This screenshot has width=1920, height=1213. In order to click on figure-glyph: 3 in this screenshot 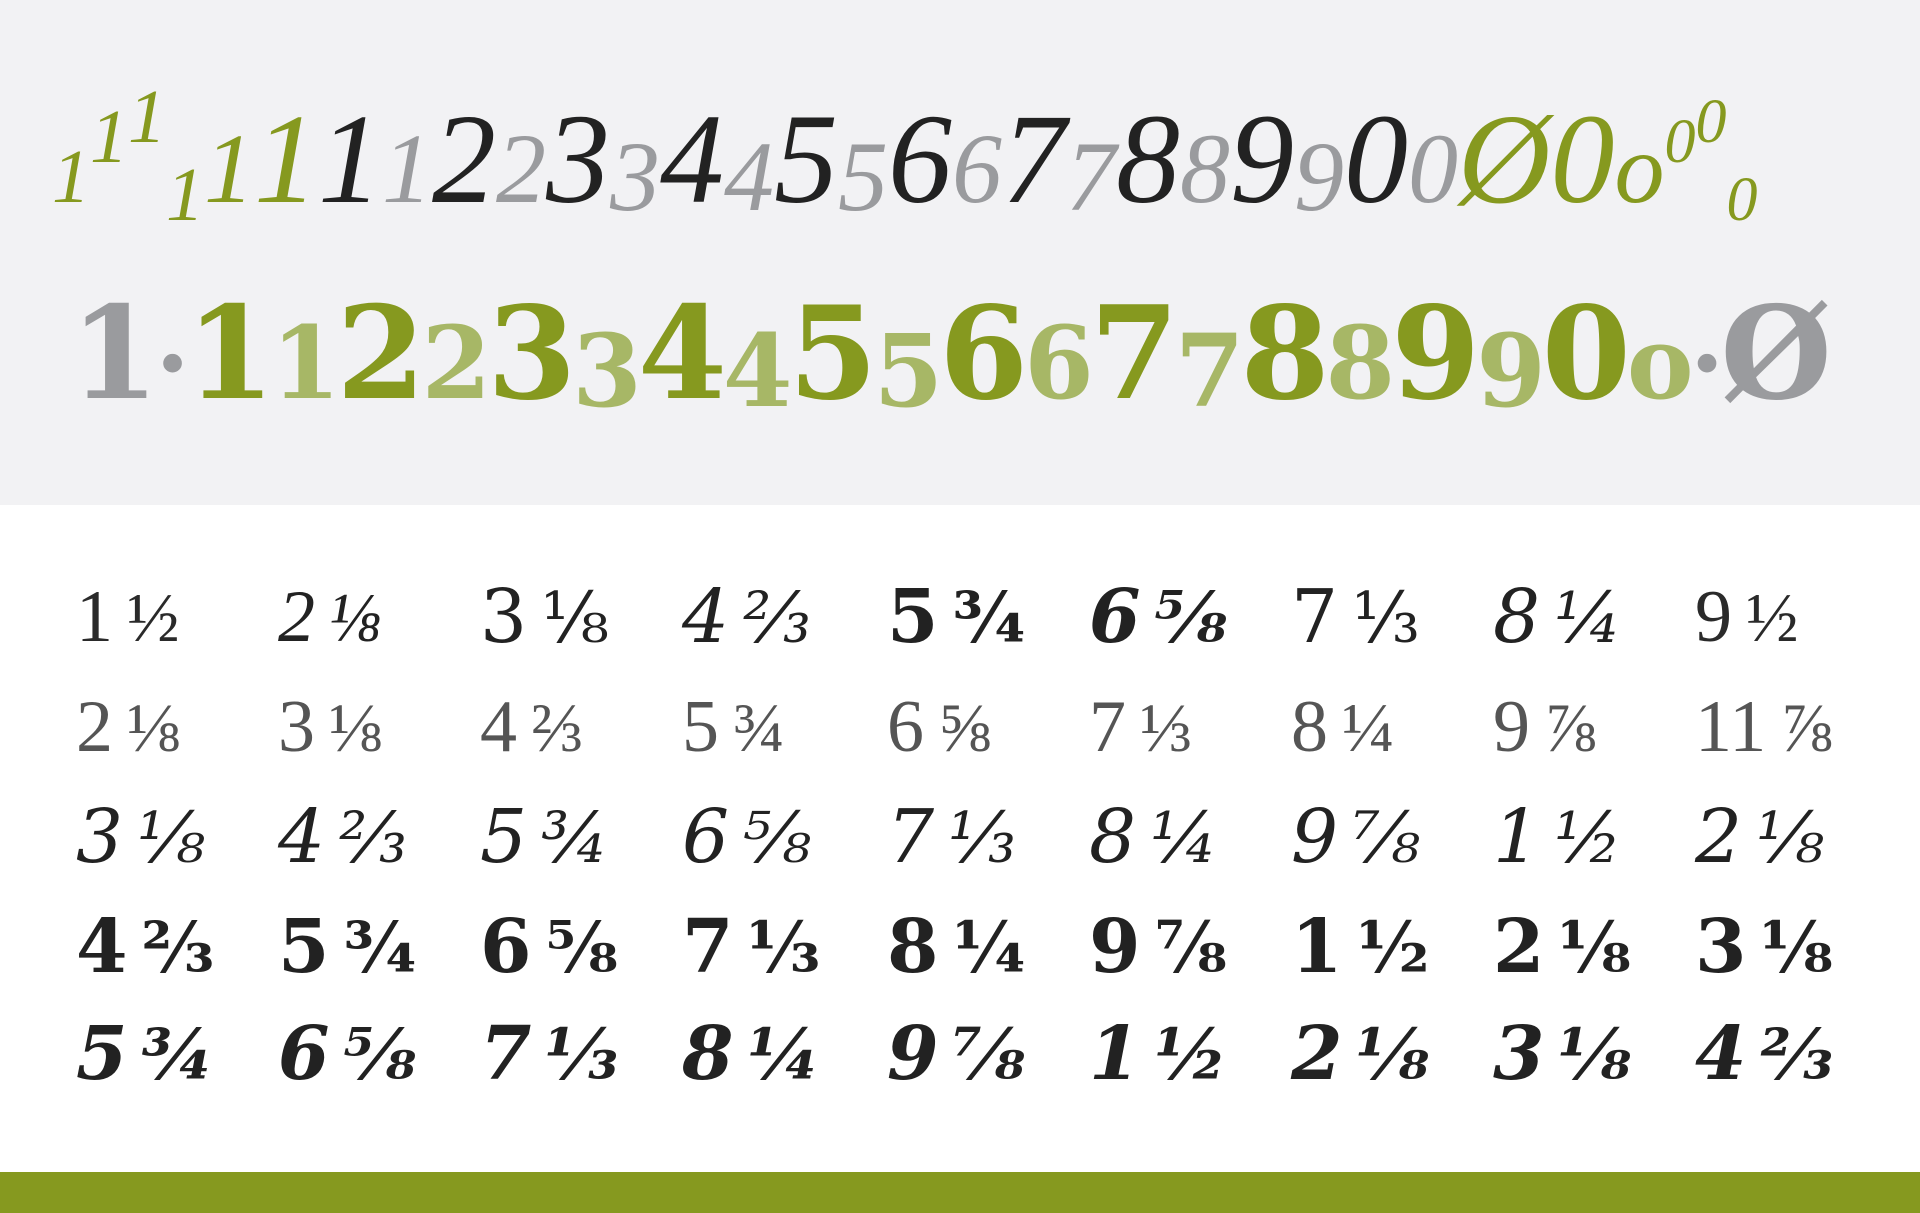, I will do `click(607, 371)`.